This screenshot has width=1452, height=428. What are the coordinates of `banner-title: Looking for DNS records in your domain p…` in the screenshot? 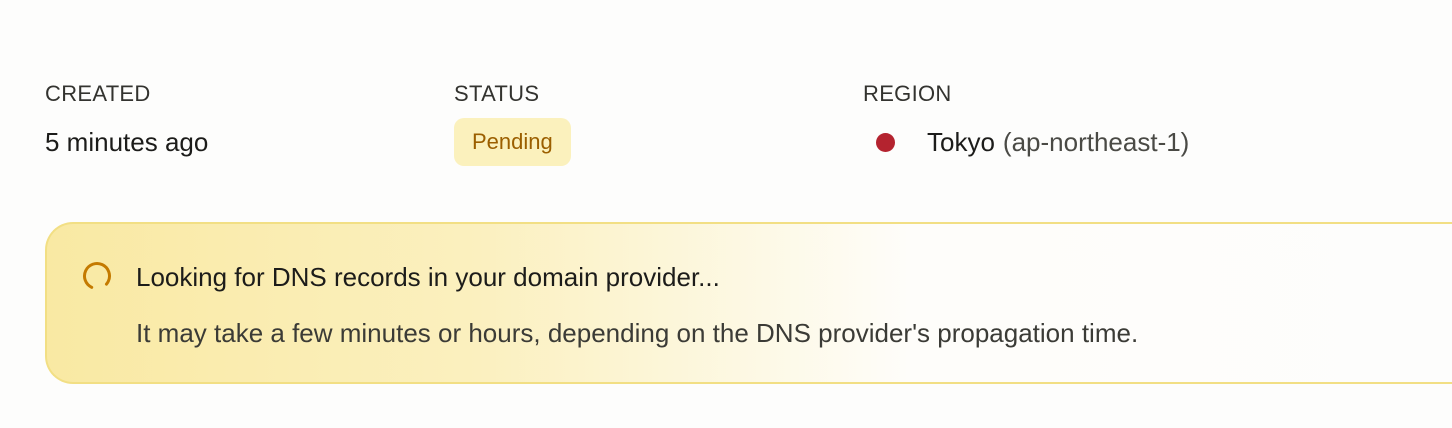 It's located at (428, 277).